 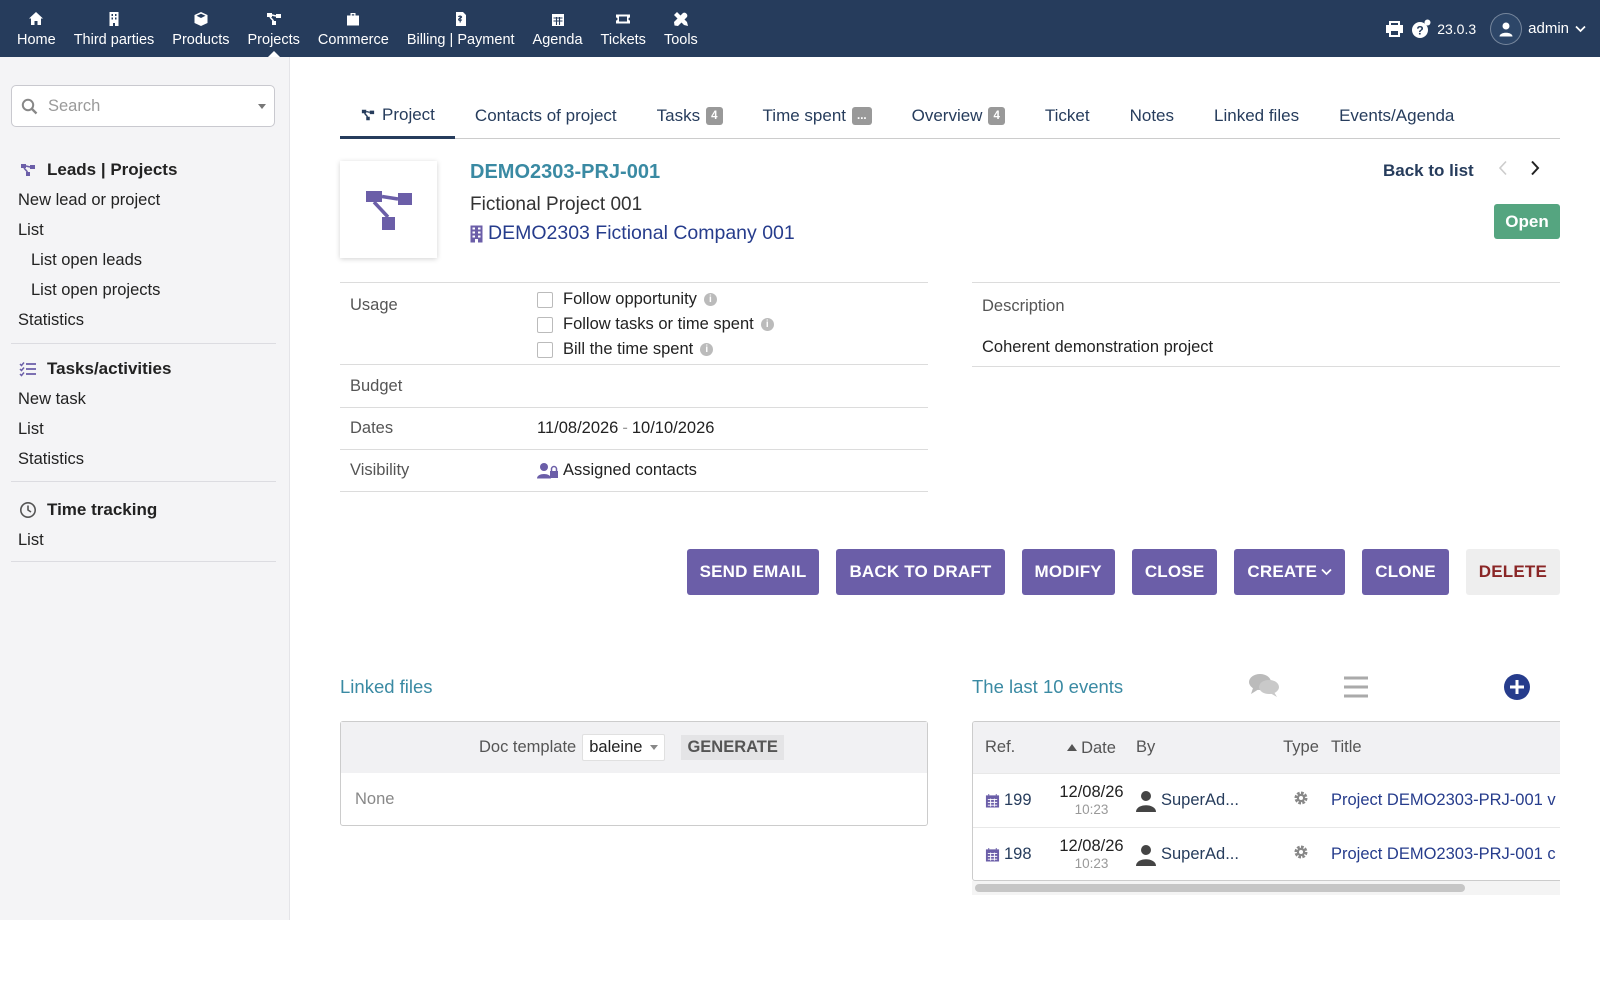 What do you see at coordinates (1091, 791) in the screenshot?
I see `event-date-value: 12/08/26` at bounding box center [1091, 791].